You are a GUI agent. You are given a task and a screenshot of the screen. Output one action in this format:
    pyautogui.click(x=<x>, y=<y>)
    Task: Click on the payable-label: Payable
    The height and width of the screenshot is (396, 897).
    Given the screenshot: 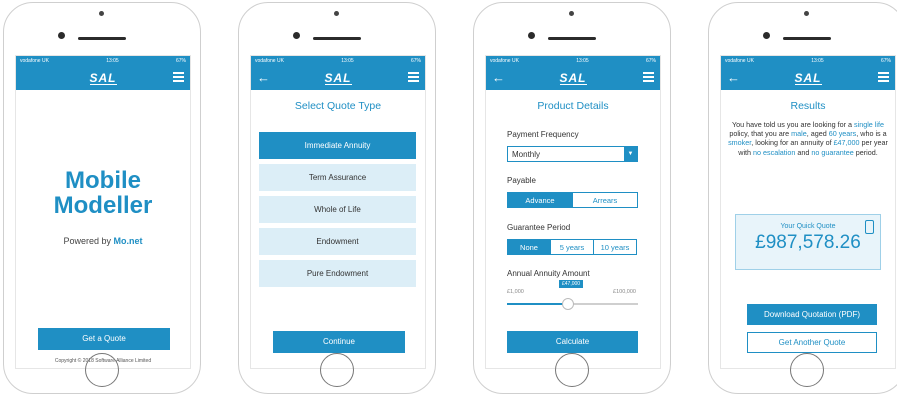 What is the action you would take?
    pyautogui.click(x=521, y=180)
    